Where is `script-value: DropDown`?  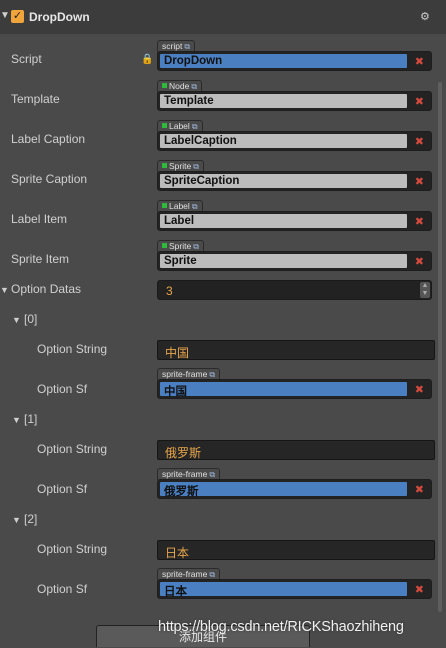 script-value: DropDown is located at coordinates (193, 61).